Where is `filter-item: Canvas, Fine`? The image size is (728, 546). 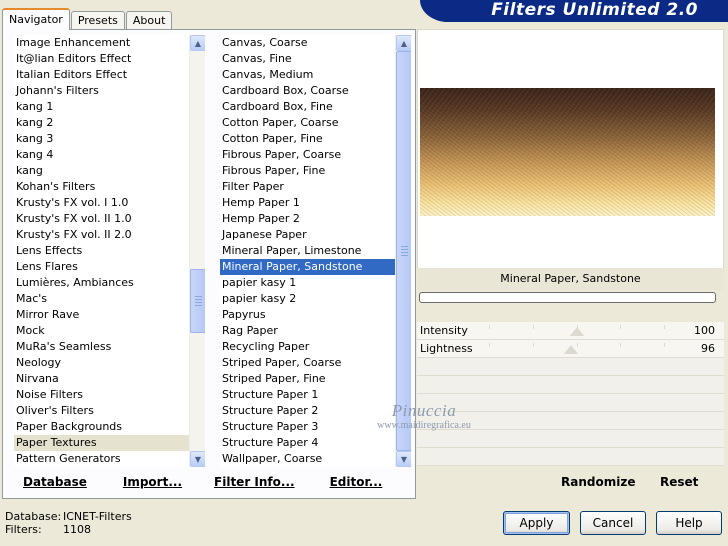
filter-item: Canvas, Fine is located at coordinates (307, 59).